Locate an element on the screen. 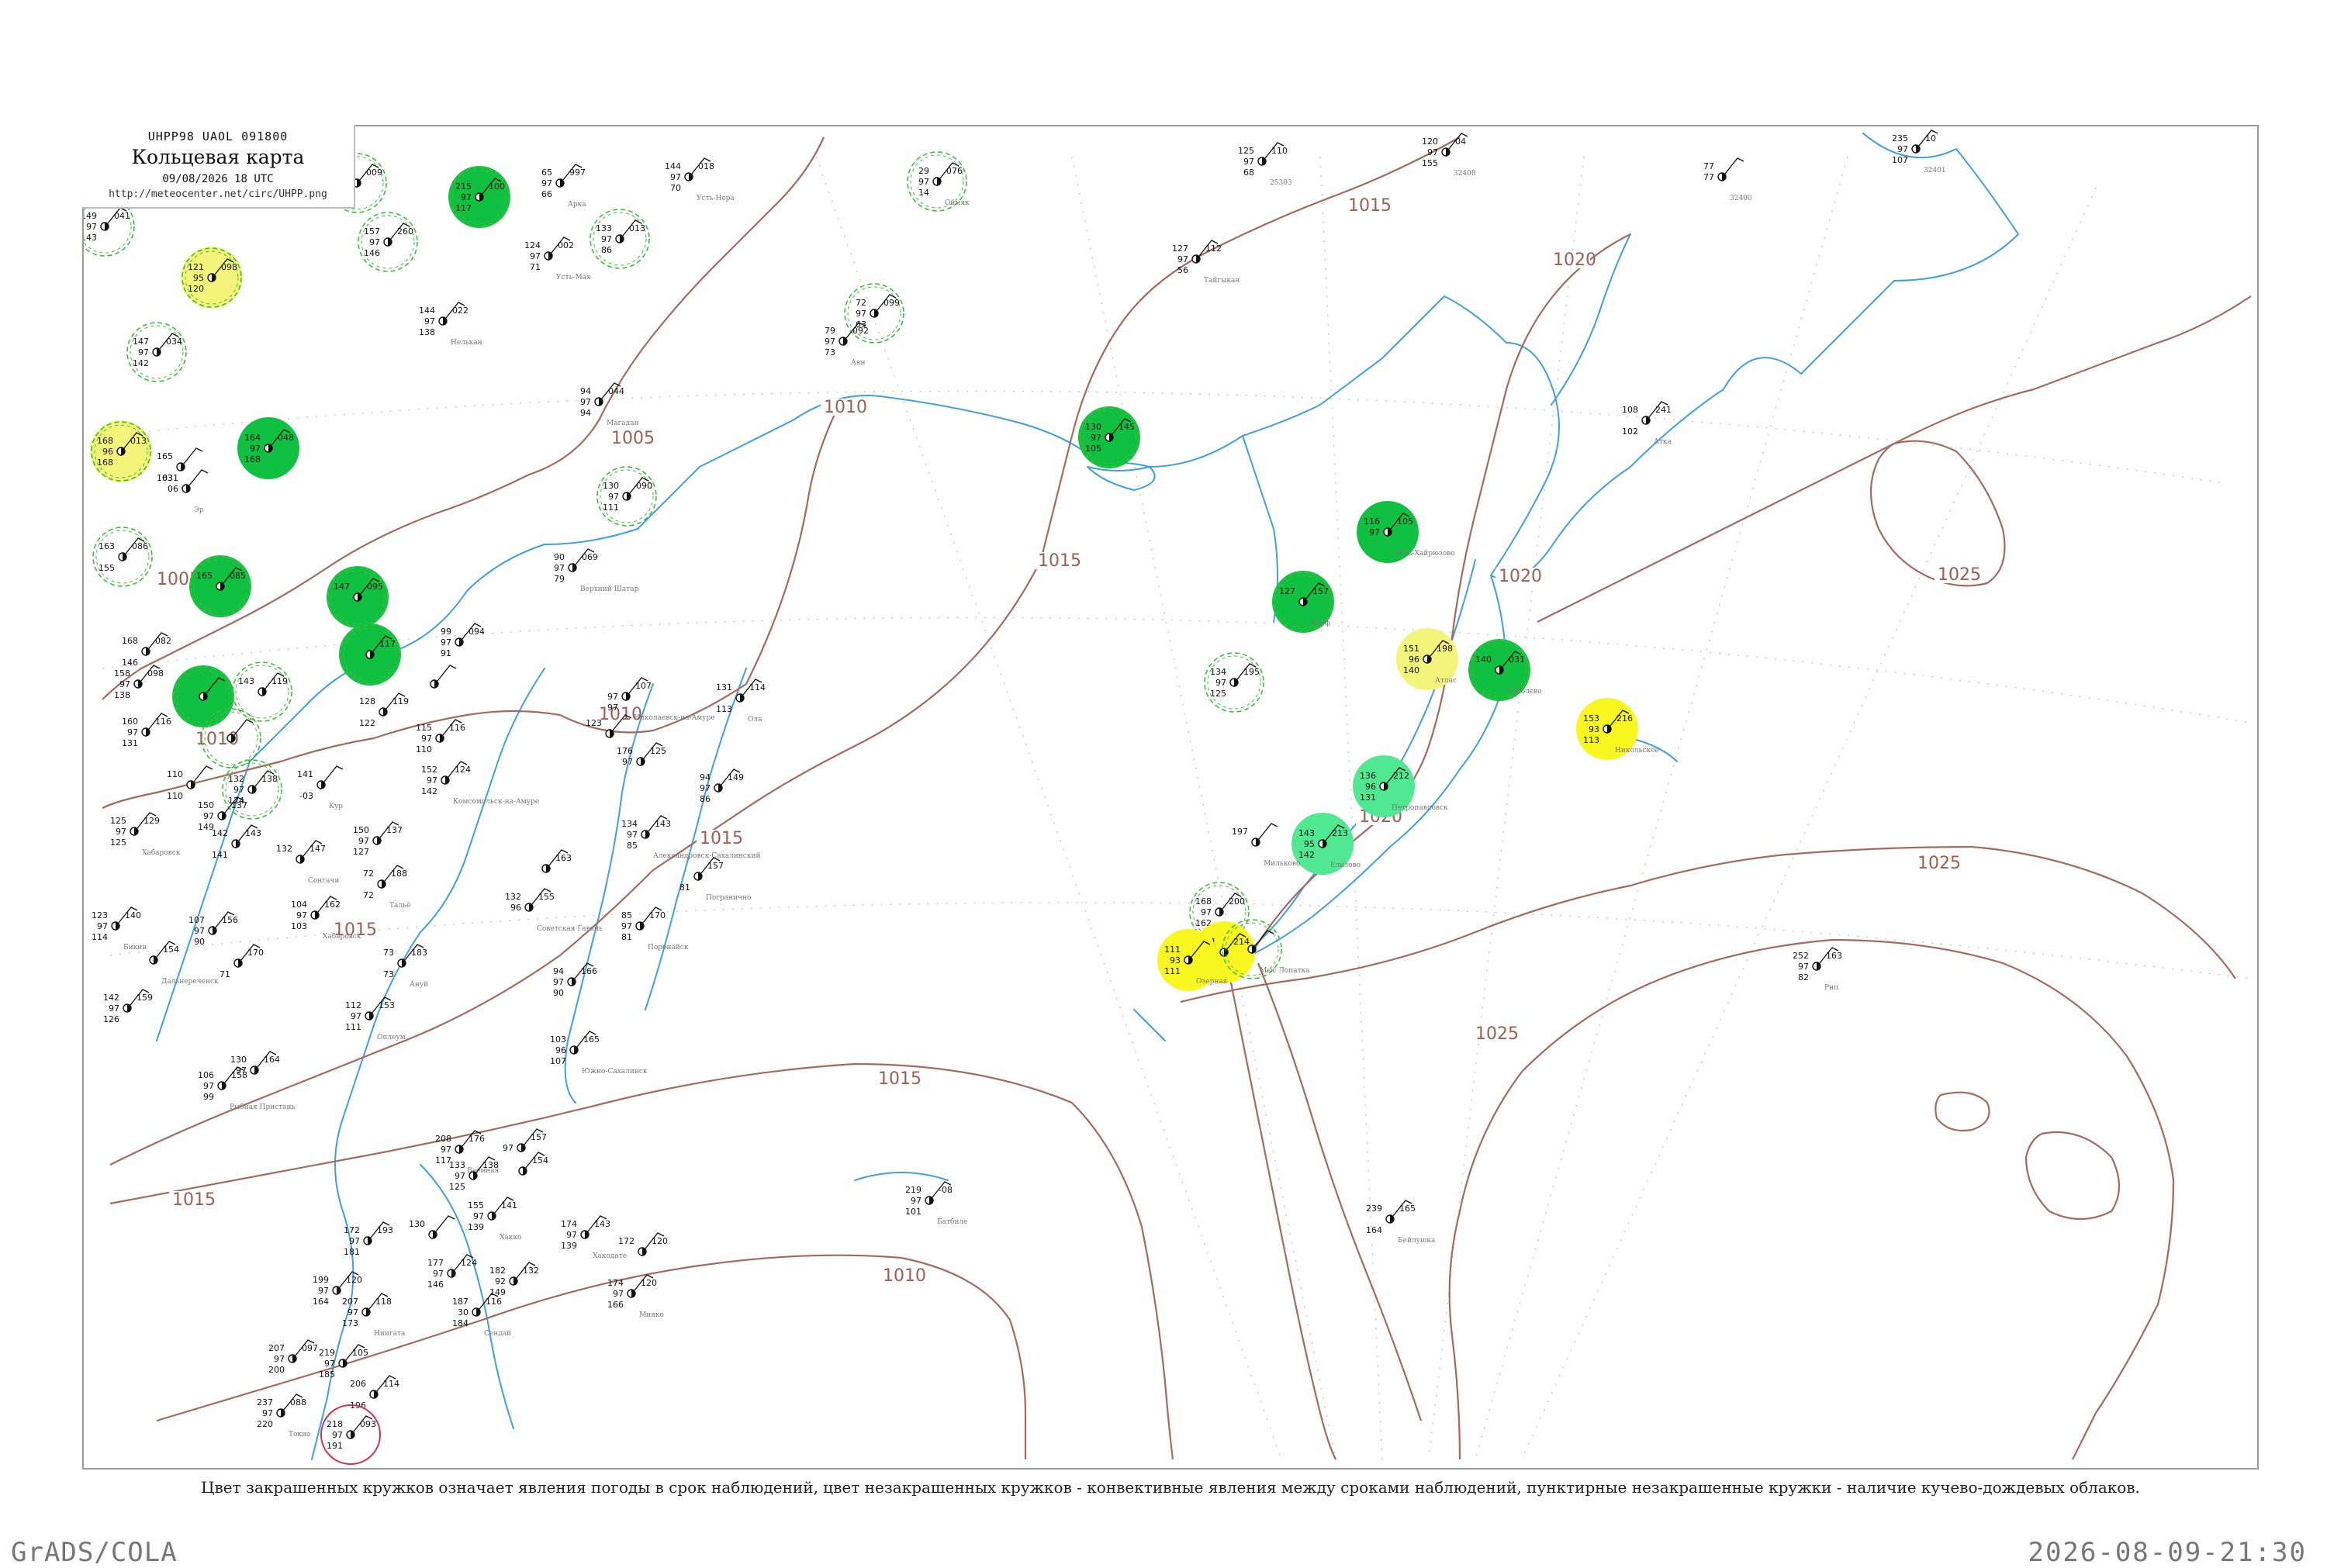  station-model: 12097155 04 32408 is located at coordinates (1449, 155).